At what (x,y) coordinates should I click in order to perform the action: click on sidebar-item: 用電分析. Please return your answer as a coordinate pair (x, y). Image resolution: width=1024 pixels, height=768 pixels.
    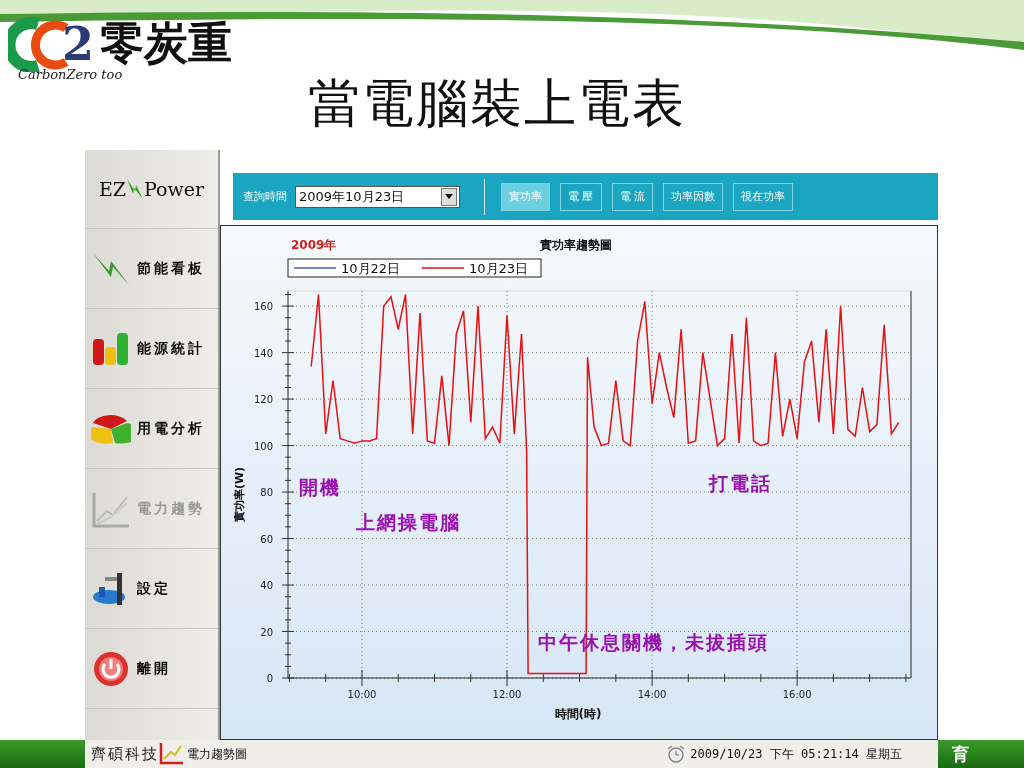
    Looking at the image, I should click on (151, 429).